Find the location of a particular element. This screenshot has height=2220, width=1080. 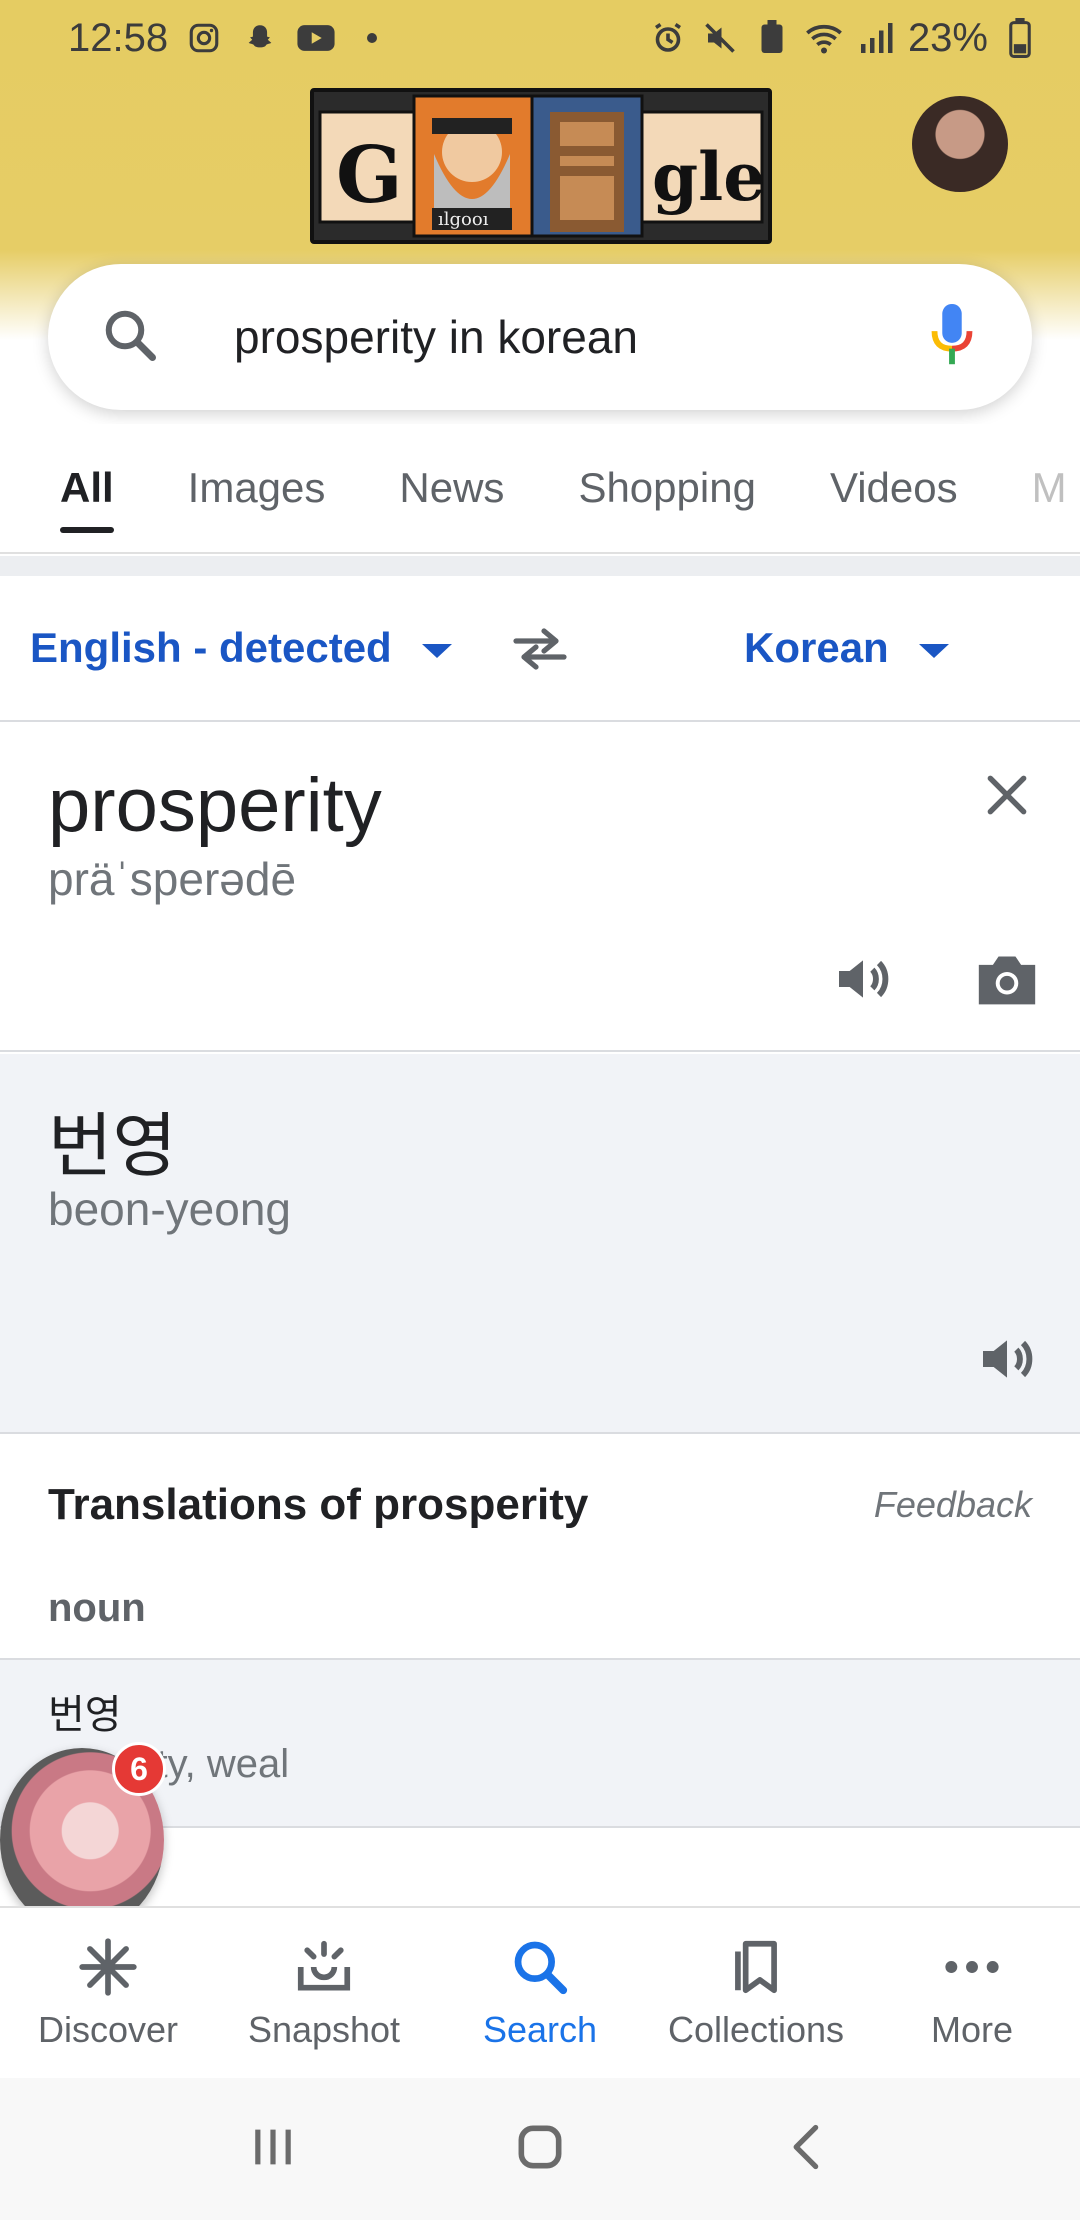

tab-shopping: Shopping is located at coordinates (667, 488).